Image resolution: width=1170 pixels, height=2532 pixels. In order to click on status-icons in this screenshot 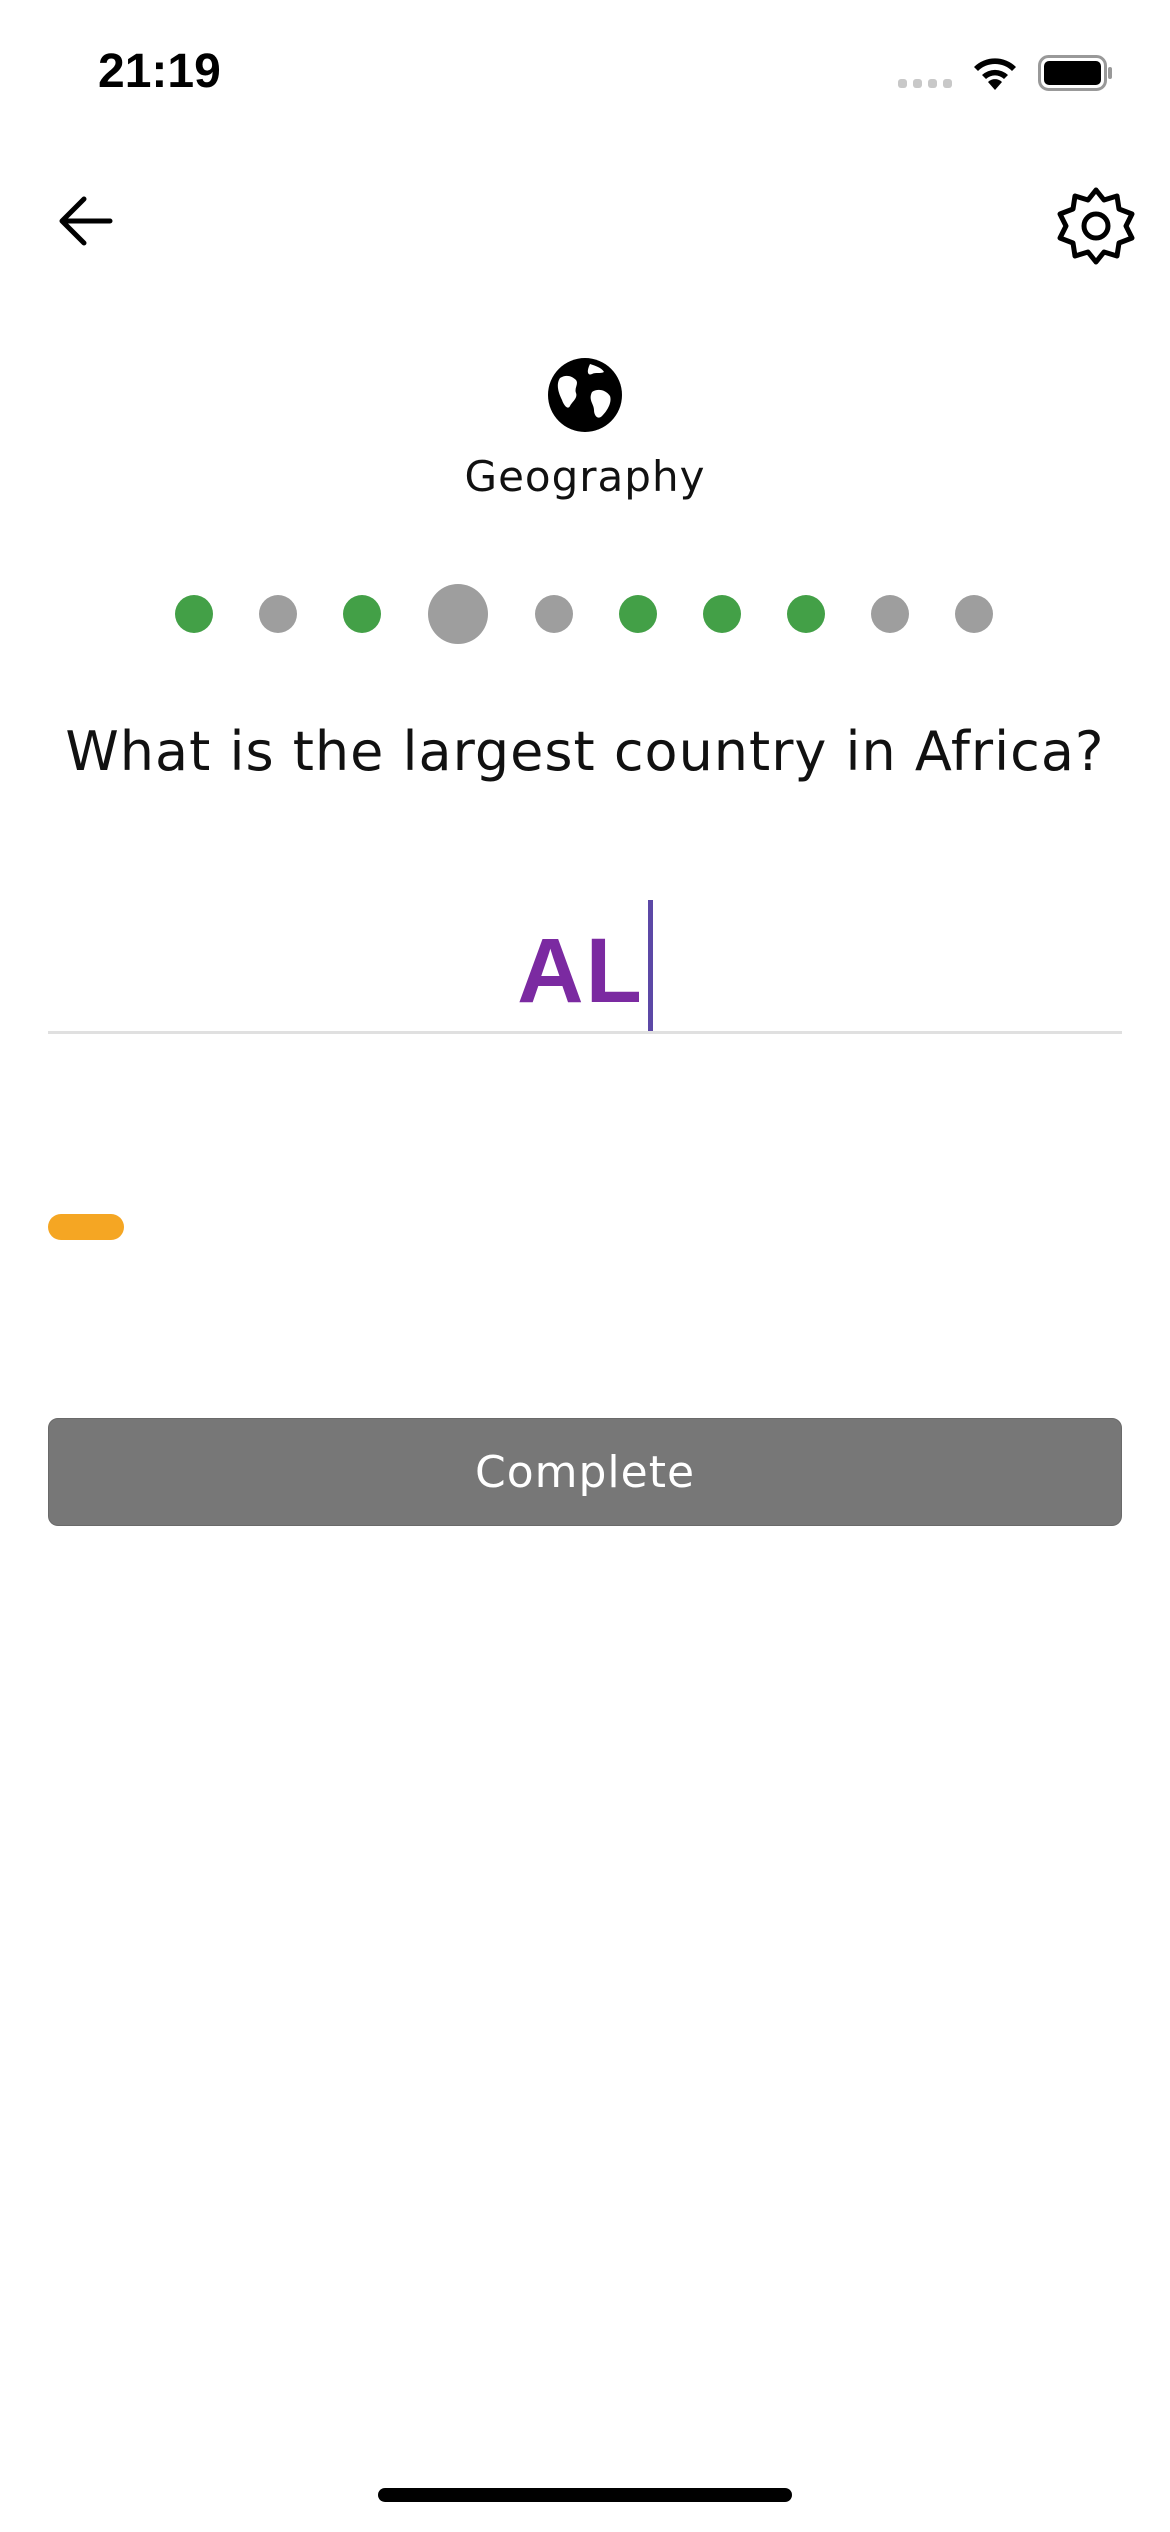, I will do `click(1006, 73)`.